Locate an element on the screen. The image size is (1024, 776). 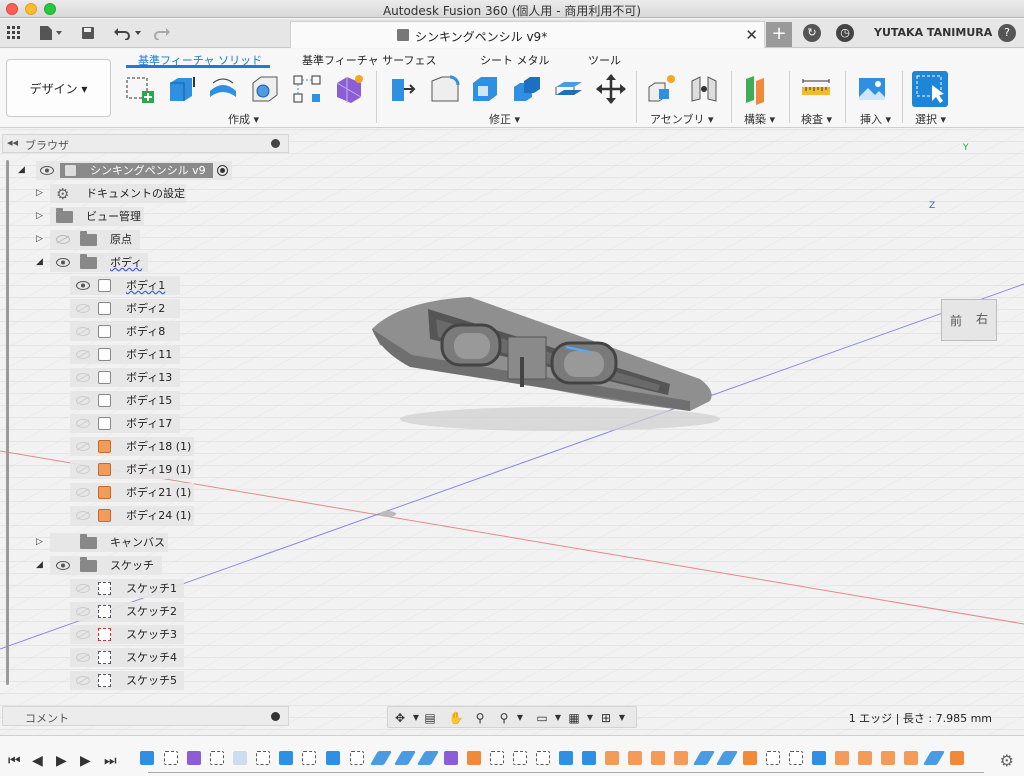
document-tab: シンキングペンシル v9* ✕ is located at coordinates (527, 34).